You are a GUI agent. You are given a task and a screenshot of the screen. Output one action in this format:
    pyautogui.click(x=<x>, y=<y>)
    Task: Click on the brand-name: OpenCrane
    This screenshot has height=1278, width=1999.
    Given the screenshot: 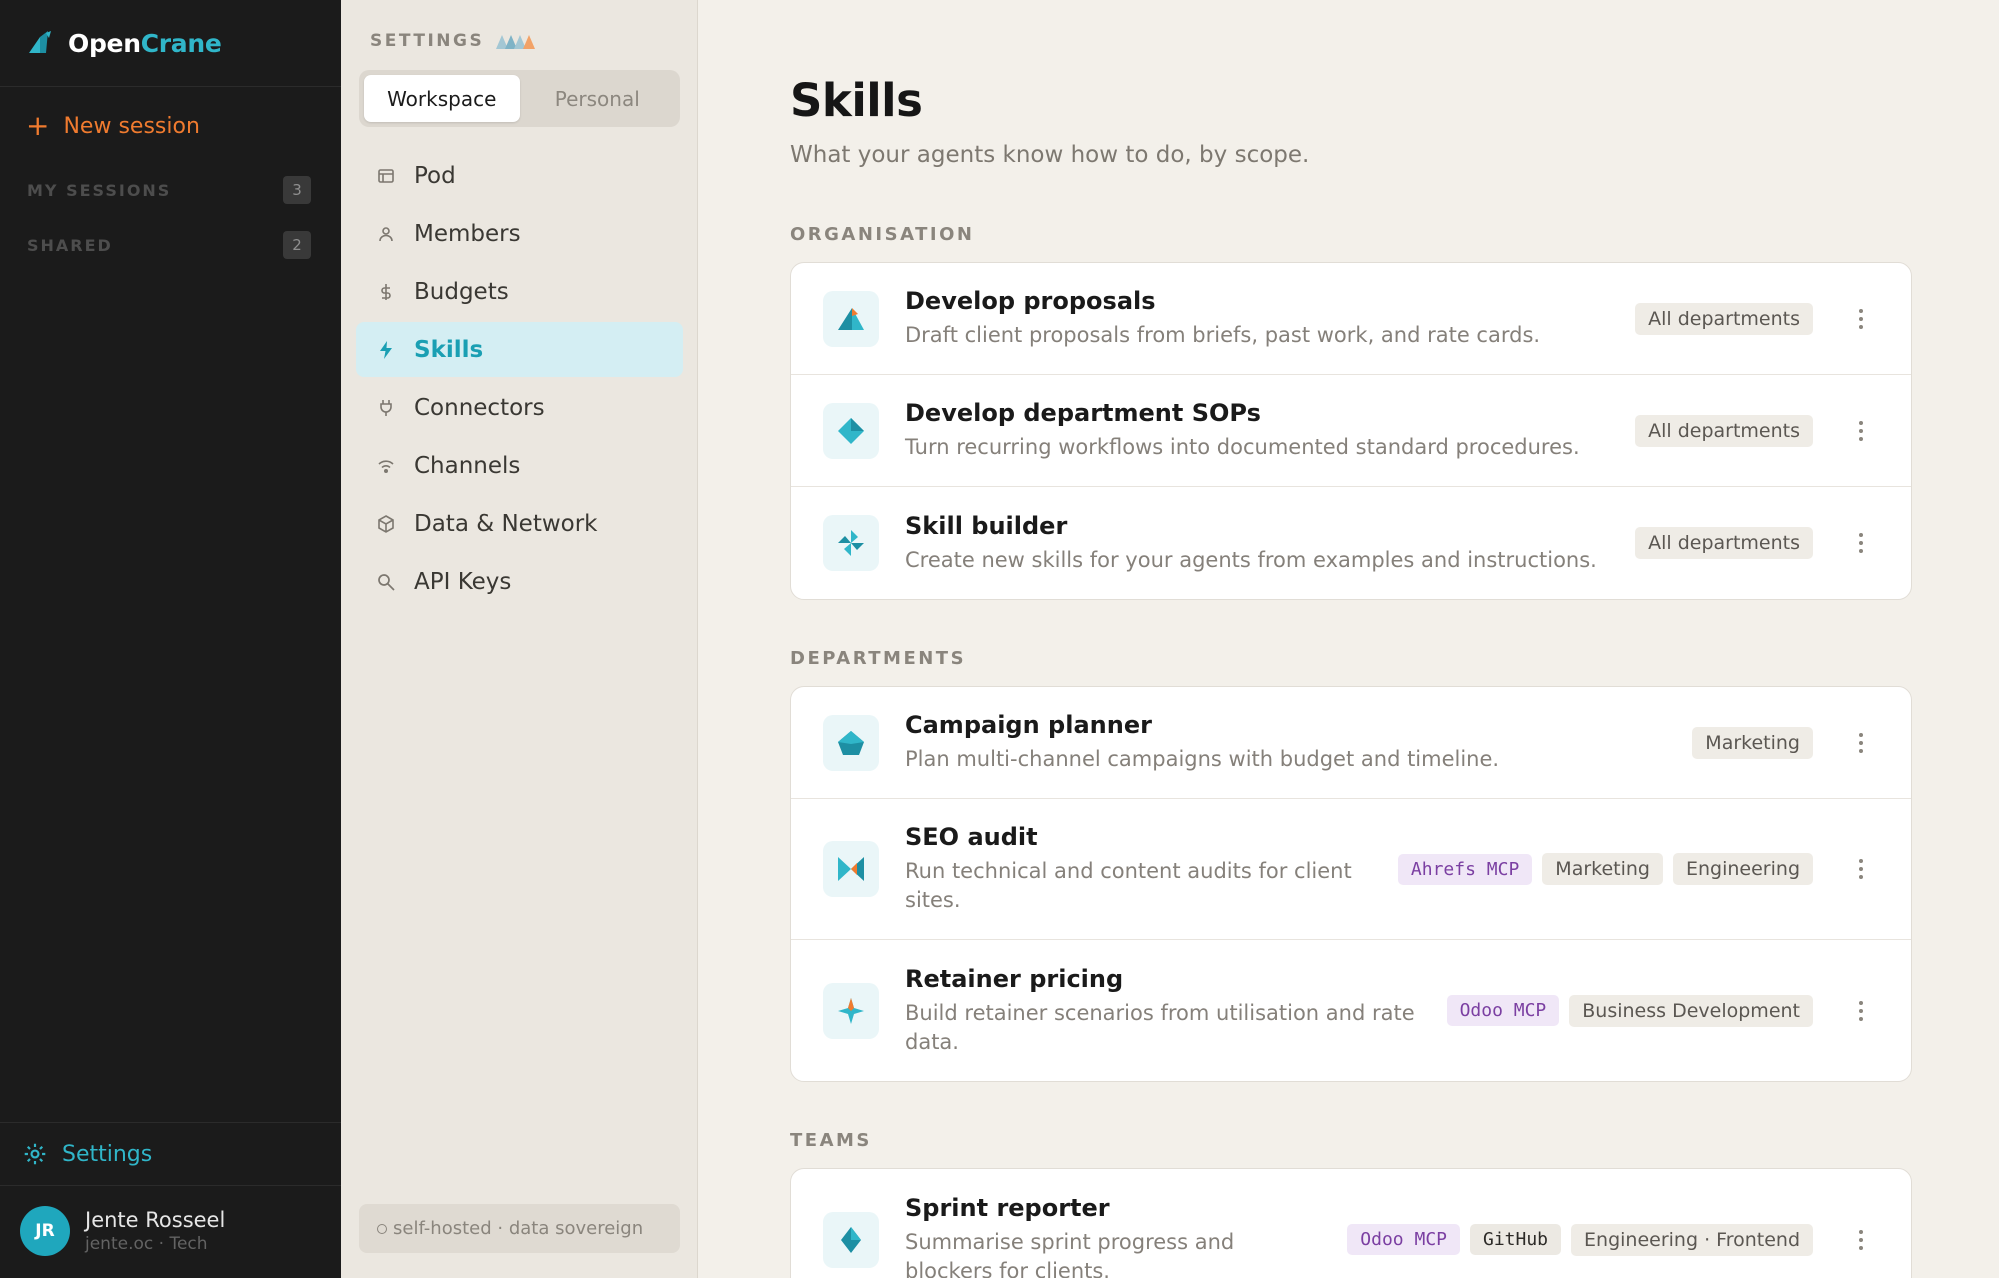 What is the action you would take?
    pyautogui.click(x=145, y=43)
    